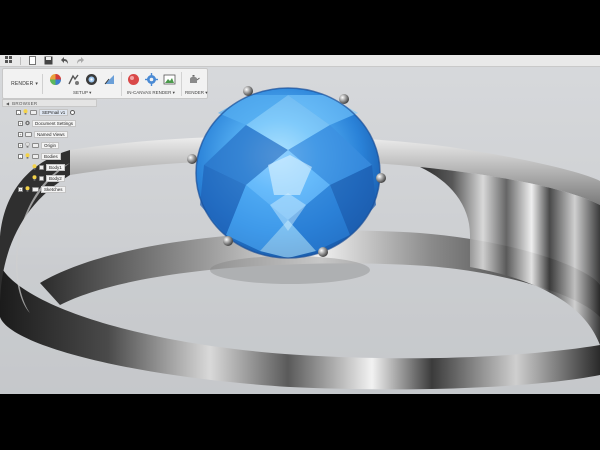 The height and width of the screenshot is (450, 600). What do you see at coordinates (91, 79) in the screenshot?
I see `scene-settings-icon` at bounding box center [91, 79].